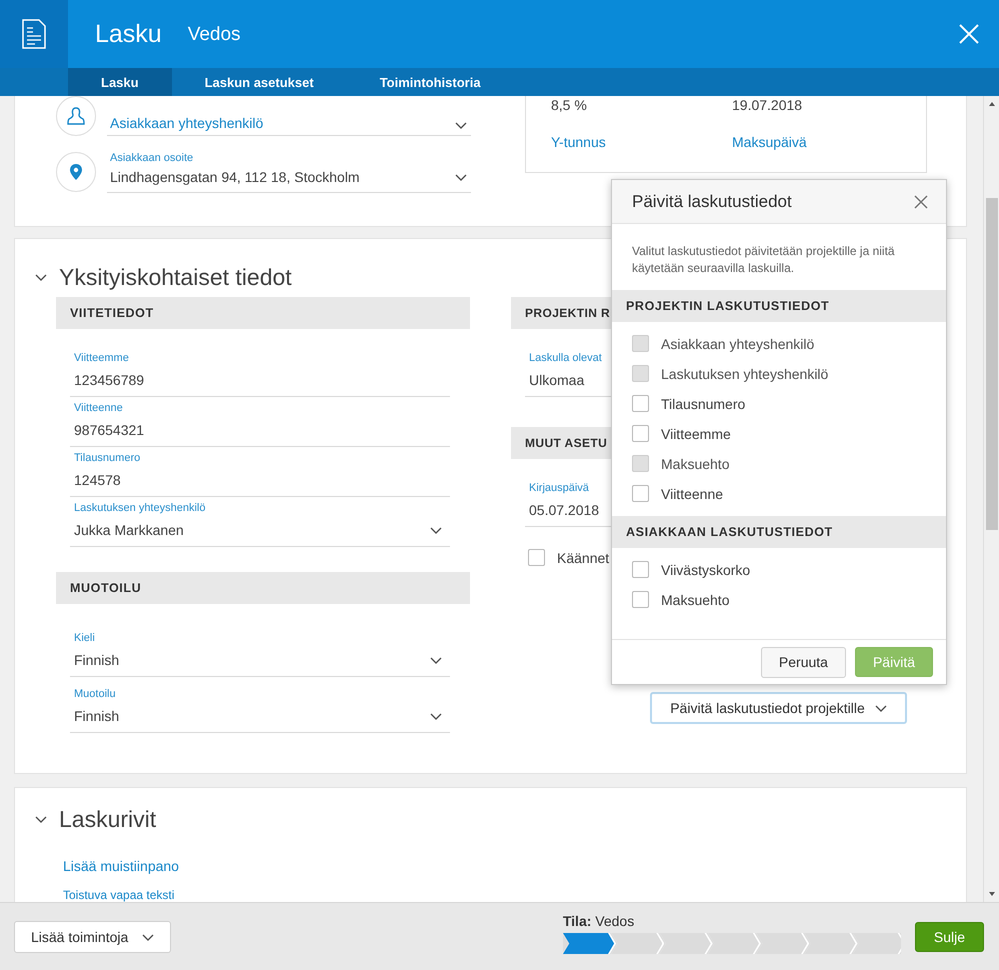 The height and width of the screenshot is (970, 999). I want to click on summary-value: 8,5 %, so click(569, 105).